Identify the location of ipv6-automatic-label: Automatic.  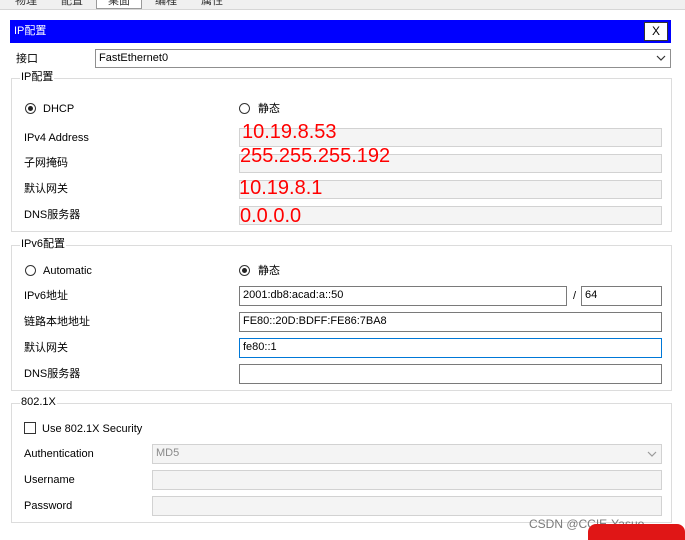
(67, 271).